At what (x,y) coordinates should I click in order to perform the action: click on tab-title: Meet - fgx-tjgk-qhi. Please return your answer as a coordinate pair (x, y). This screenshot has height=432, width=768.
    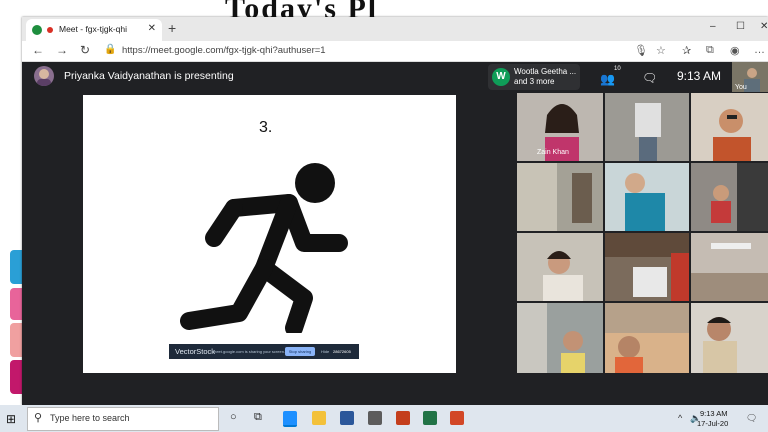
    Looking at the image, I should click on (93, 29).